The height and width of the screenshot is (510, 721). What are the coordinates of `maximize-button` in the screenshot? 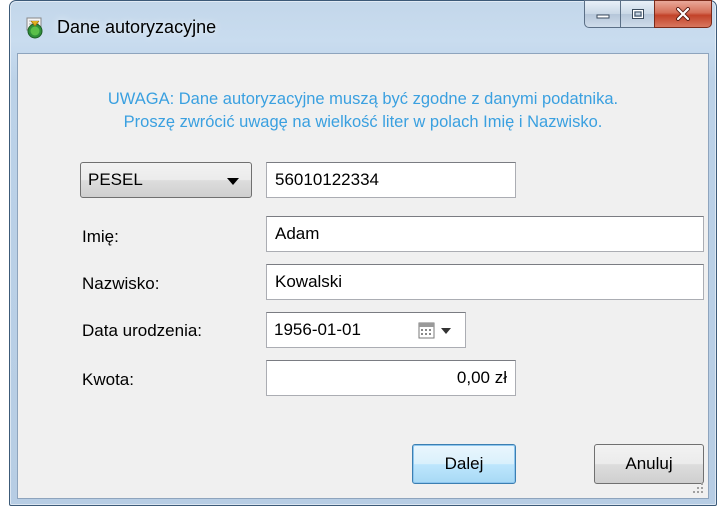 It's located at (637, 14).